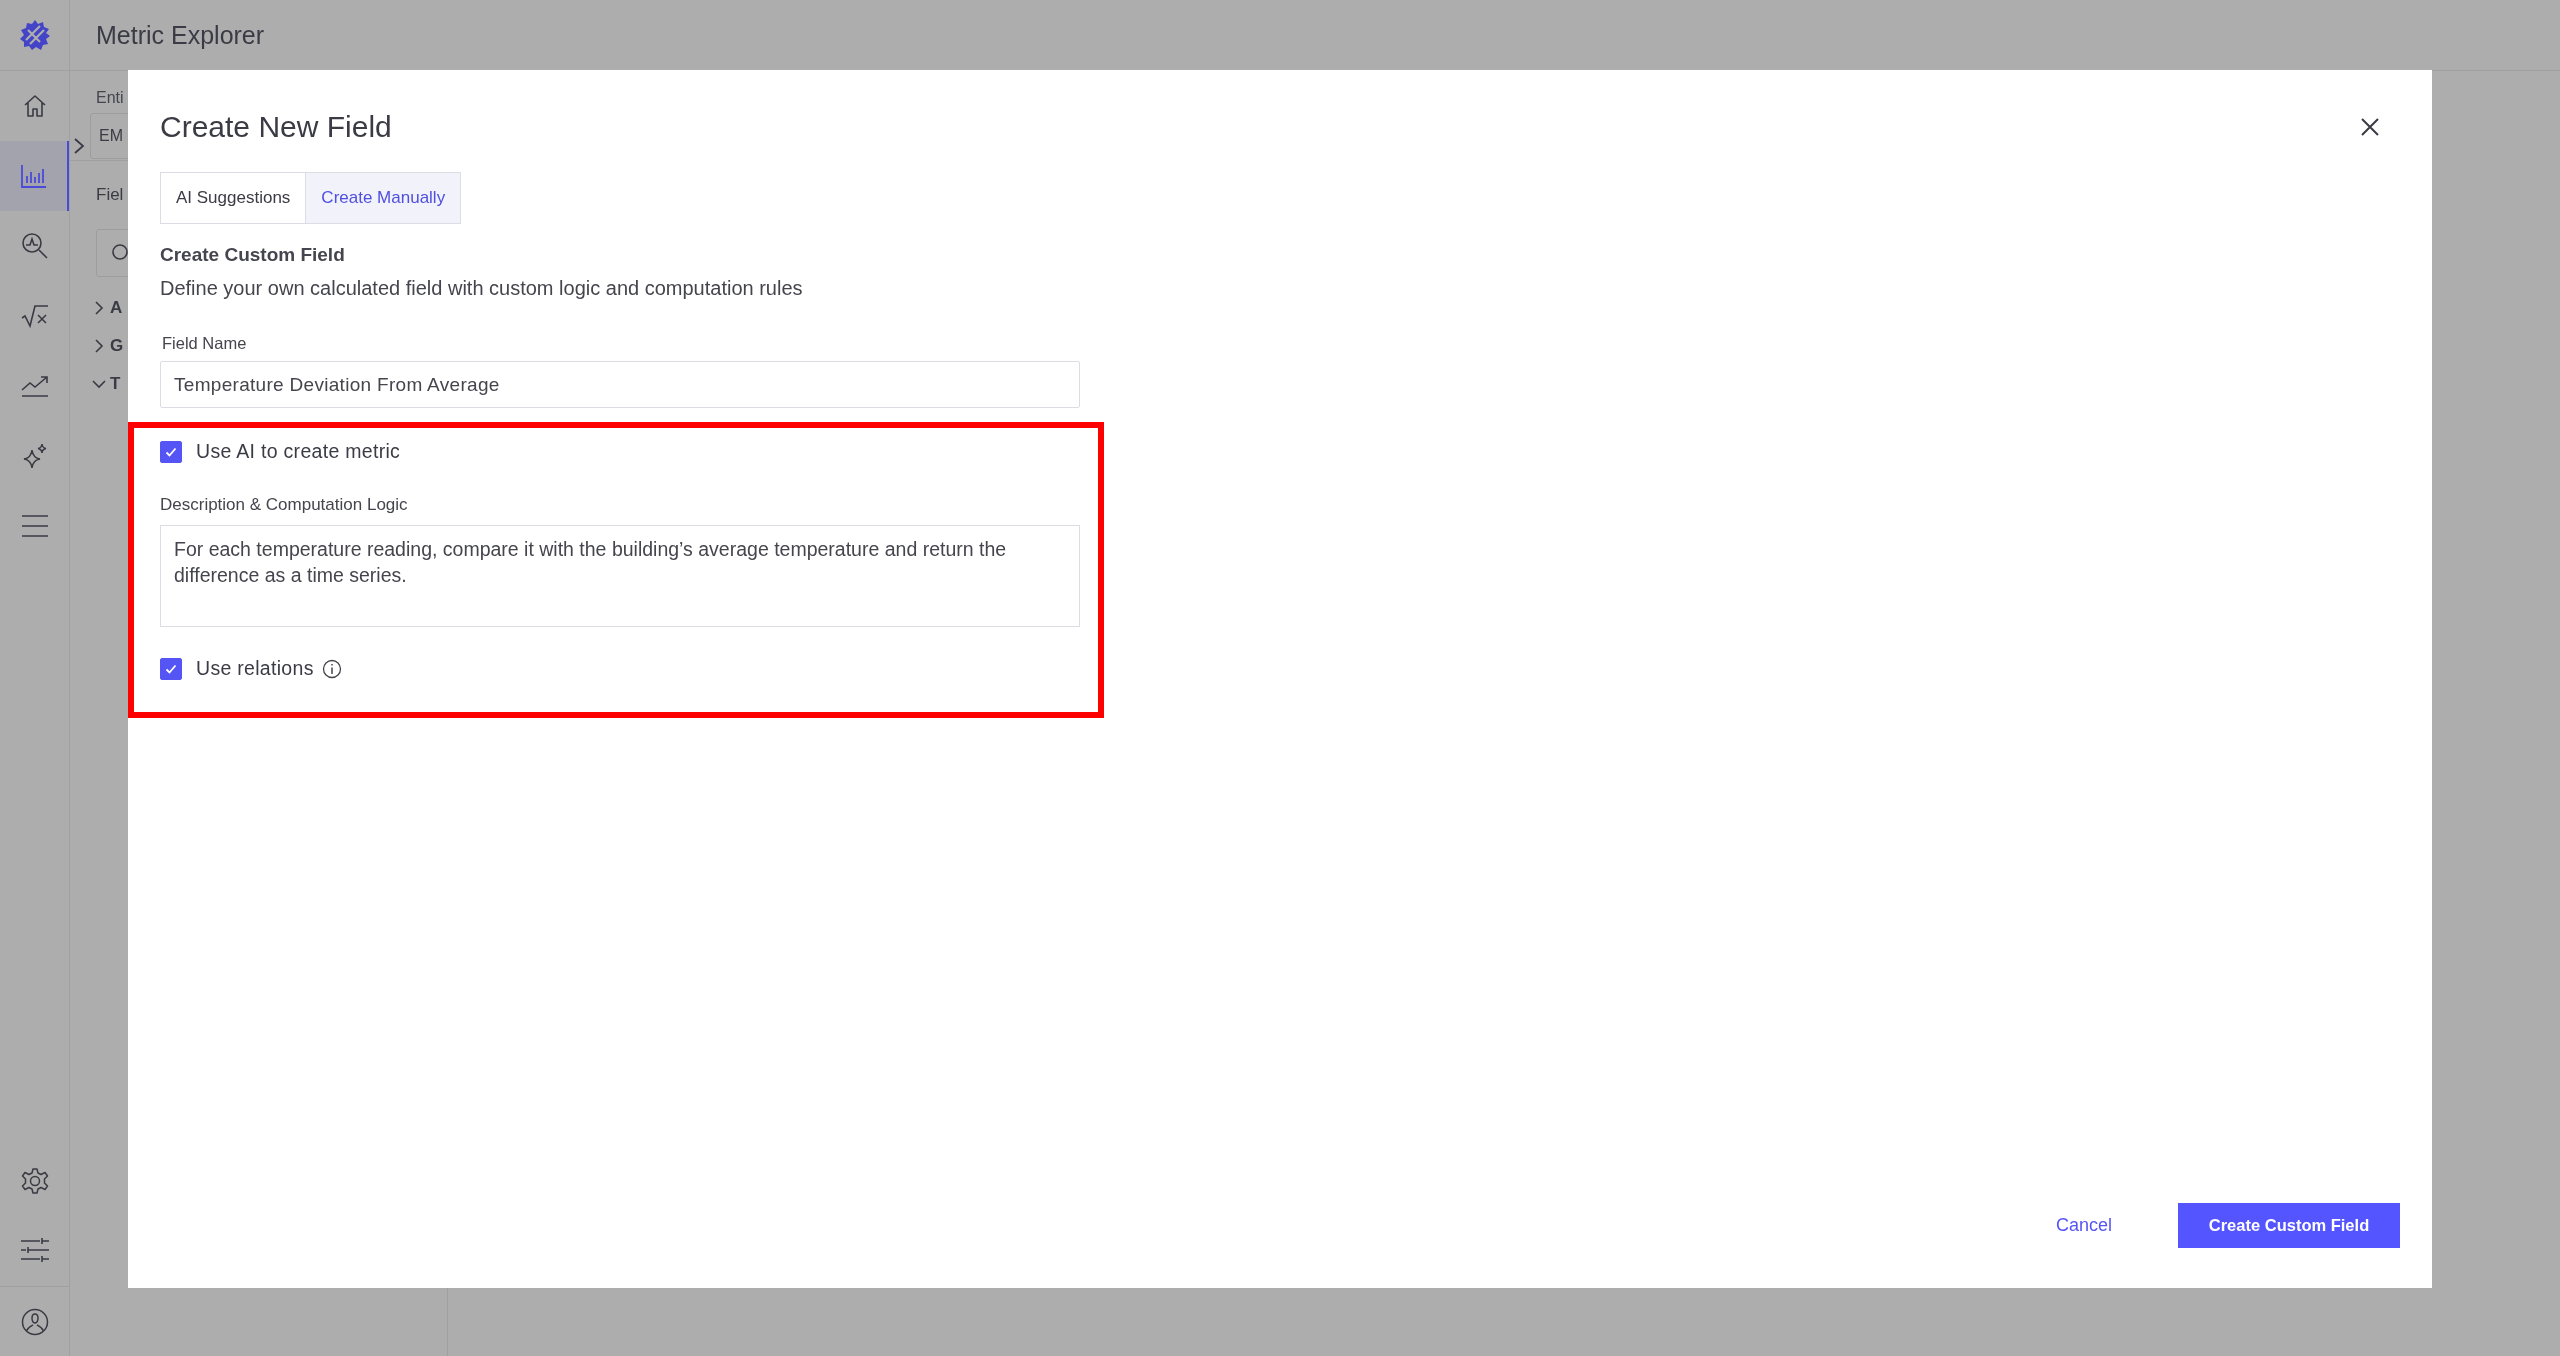  What do you see at coordinates (180, 35) in the screenshot?
I see `app-title: Metric Explorer` at bounding box center [180, 35].